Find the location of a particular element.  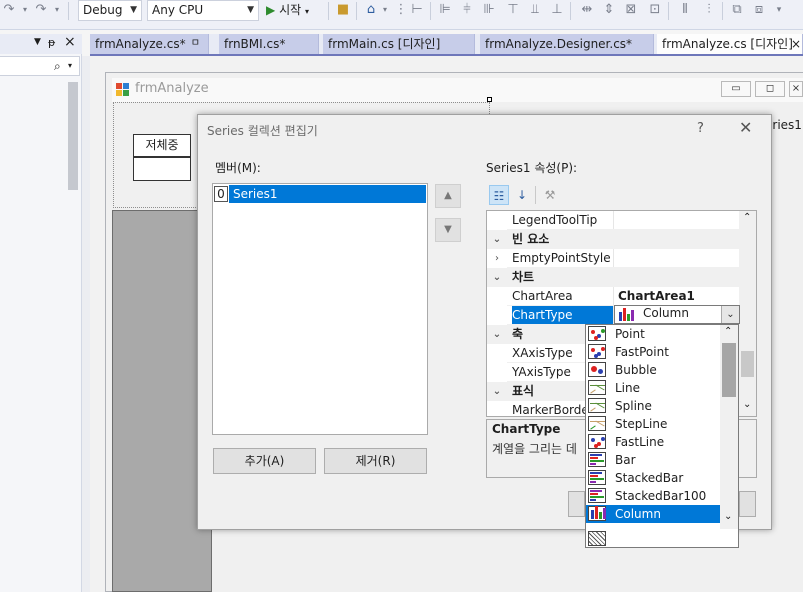

pin-icon: ᵽ is located at coordinates (51, 42).